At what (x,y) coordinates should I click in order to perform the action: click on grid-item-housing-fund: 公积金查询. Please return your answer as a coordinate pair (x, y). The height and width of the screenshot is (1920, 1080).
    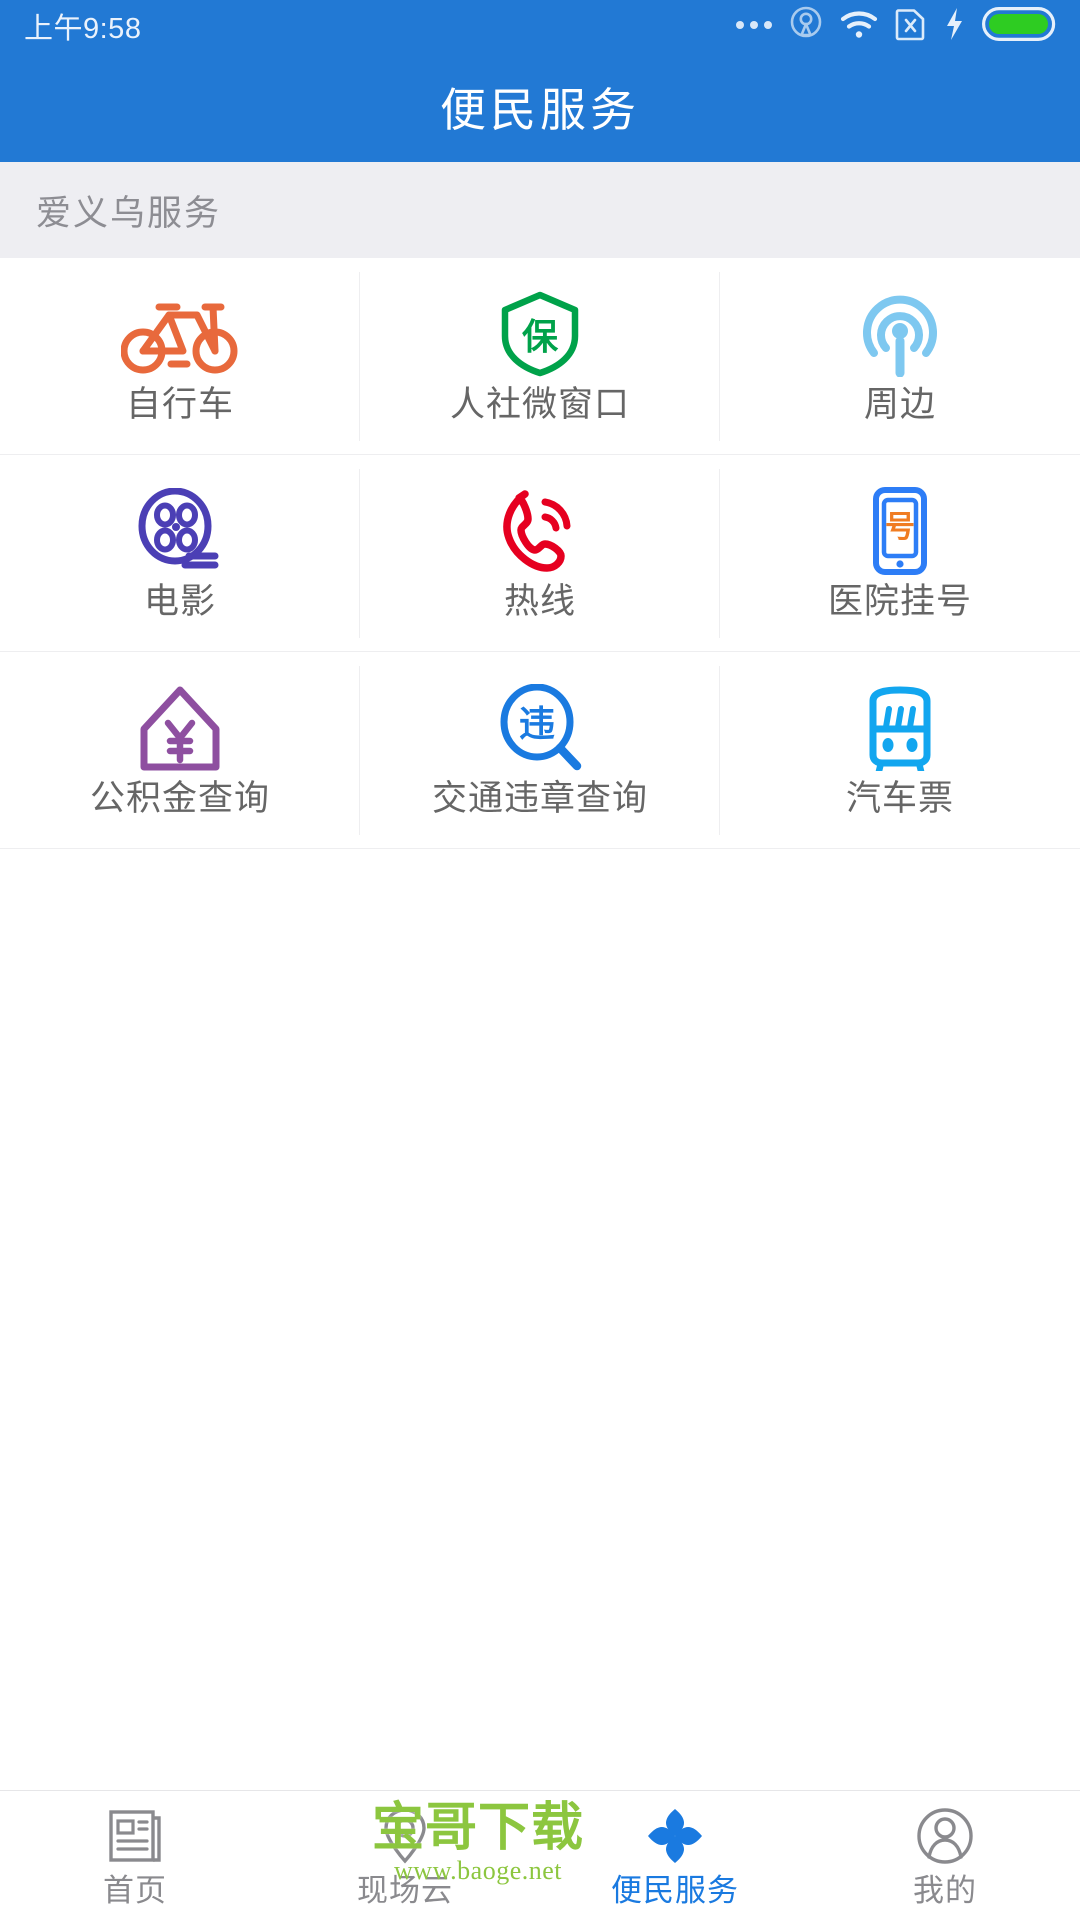
    Looking at the image, I should click on (180, 750).